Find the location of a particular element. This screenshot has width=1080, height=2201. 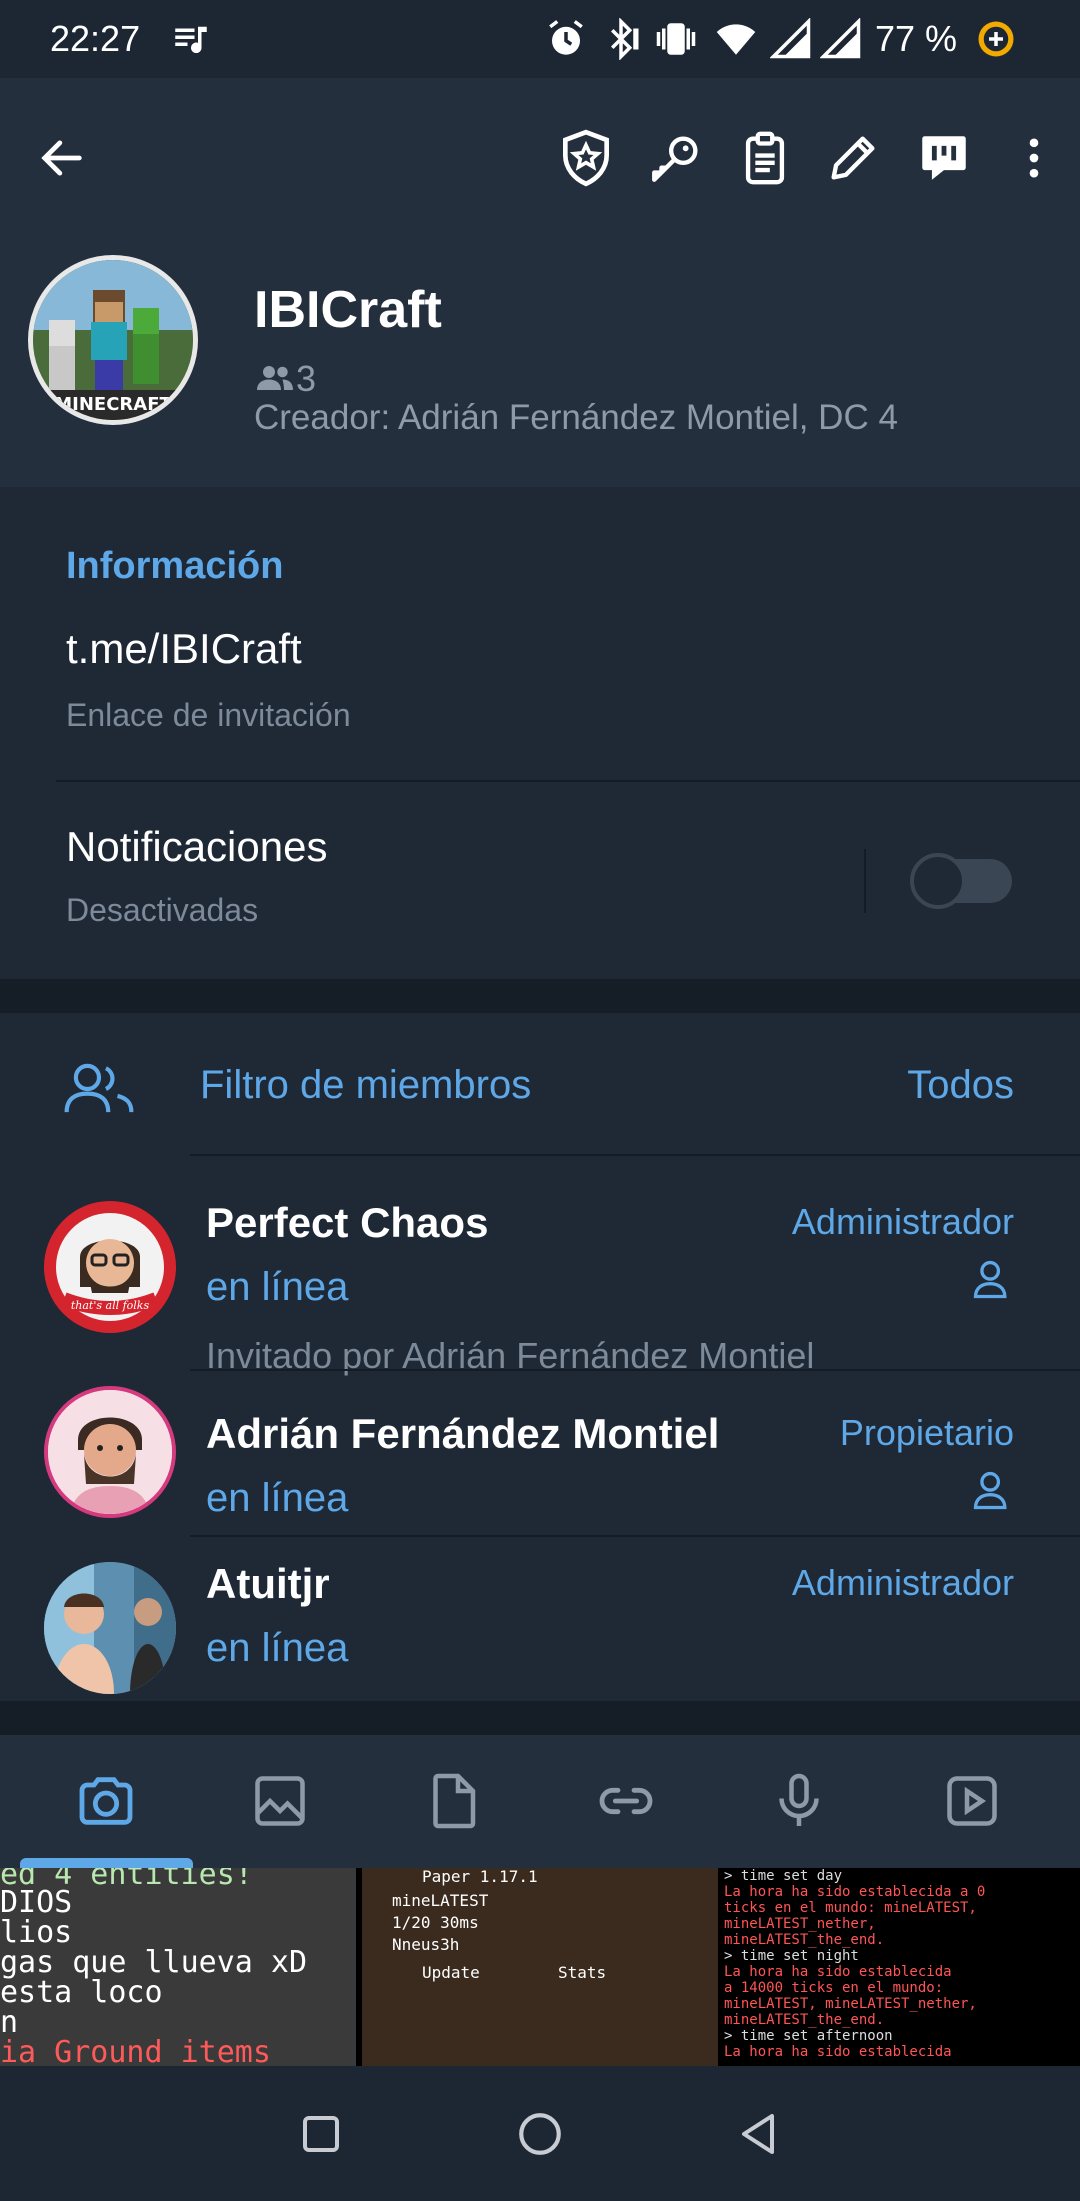

members-count: 3 is located at coordinates (306, 378).